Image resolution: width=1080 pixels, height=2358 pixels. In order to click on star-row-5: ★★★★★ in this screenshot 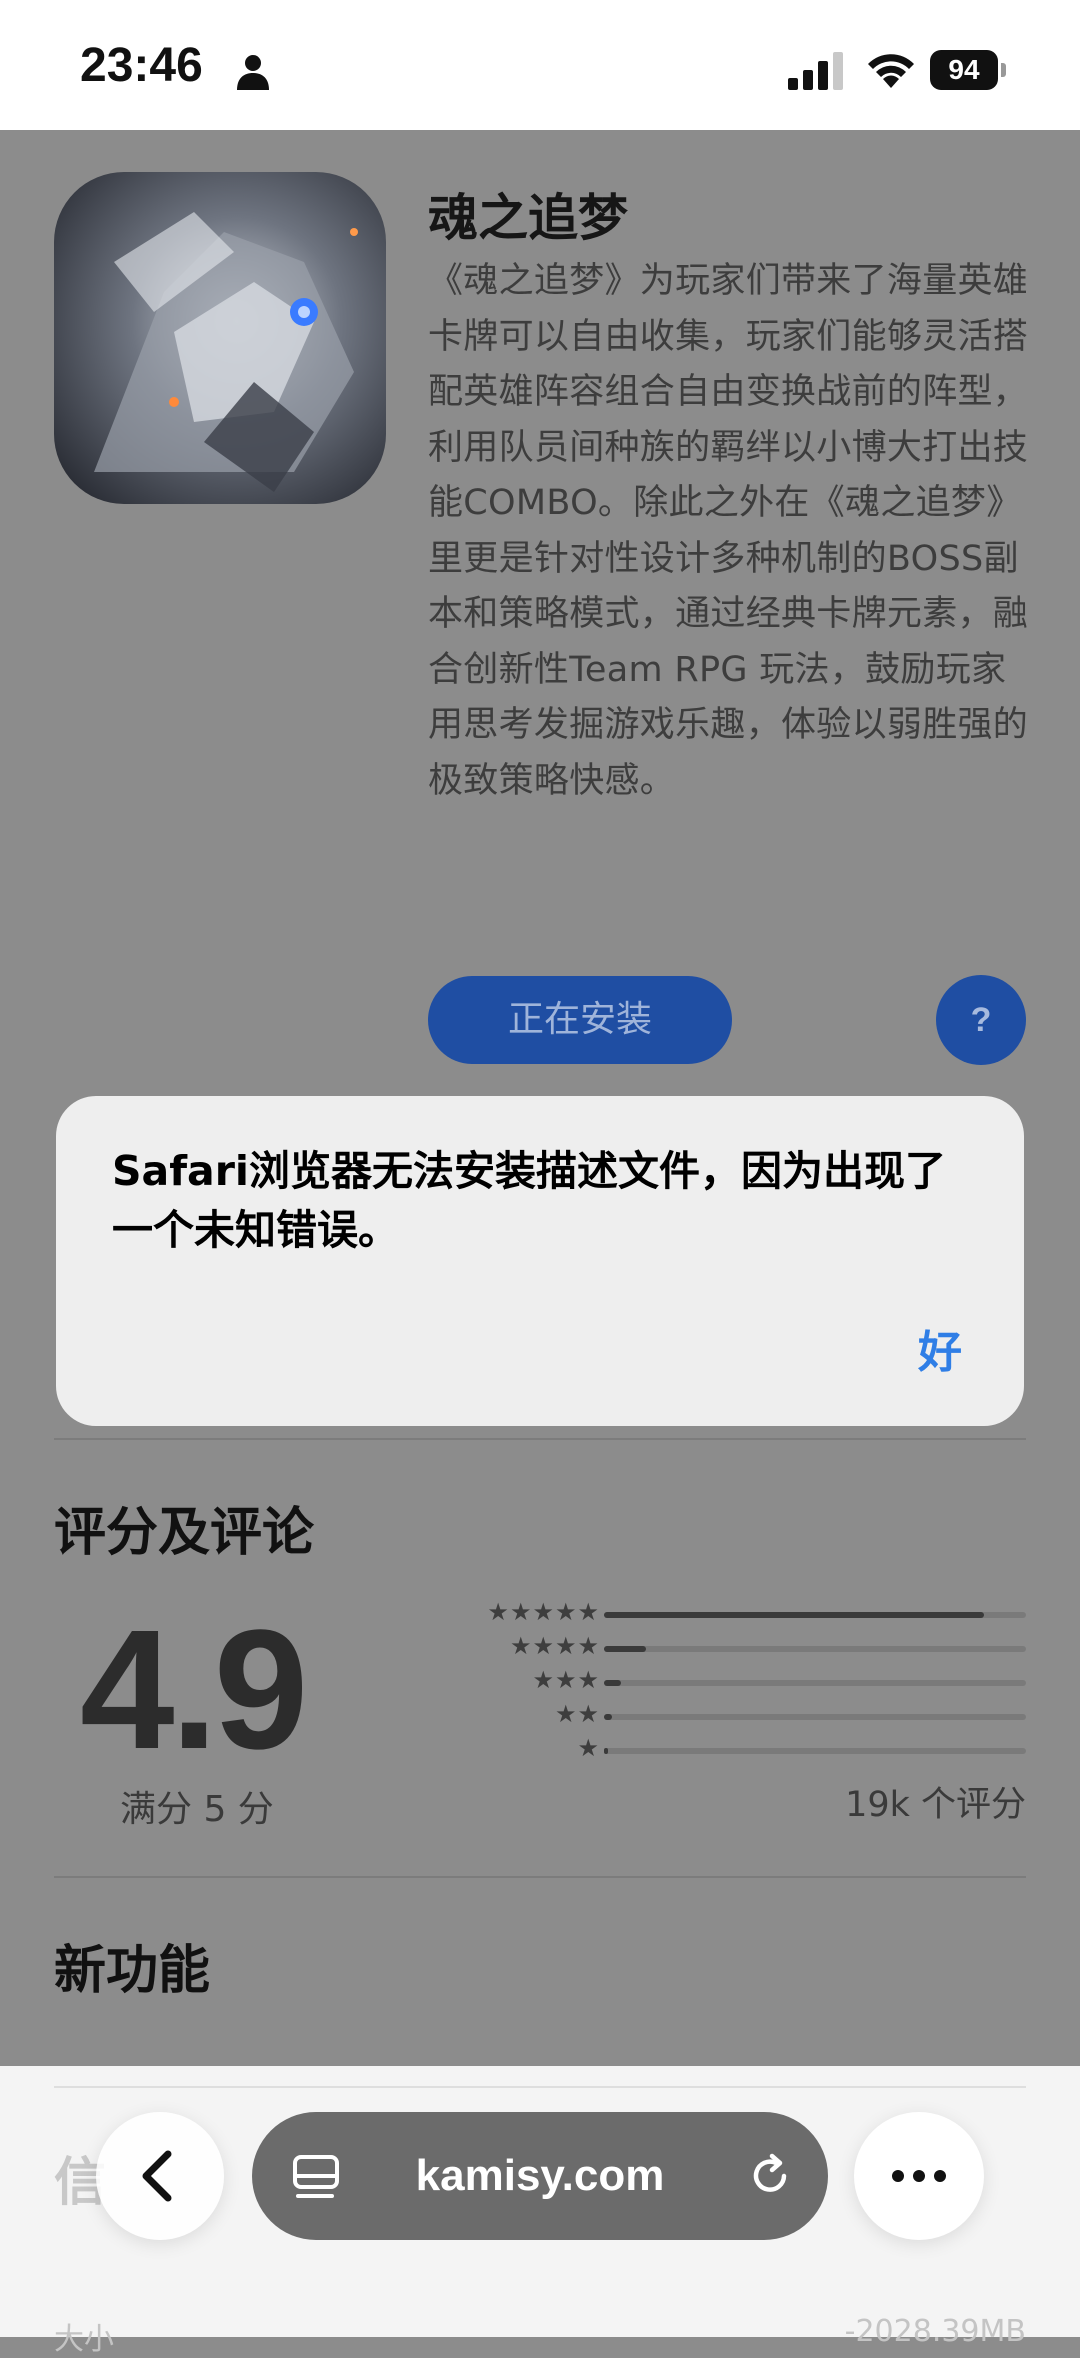, I will do `click(543, 1612)`.